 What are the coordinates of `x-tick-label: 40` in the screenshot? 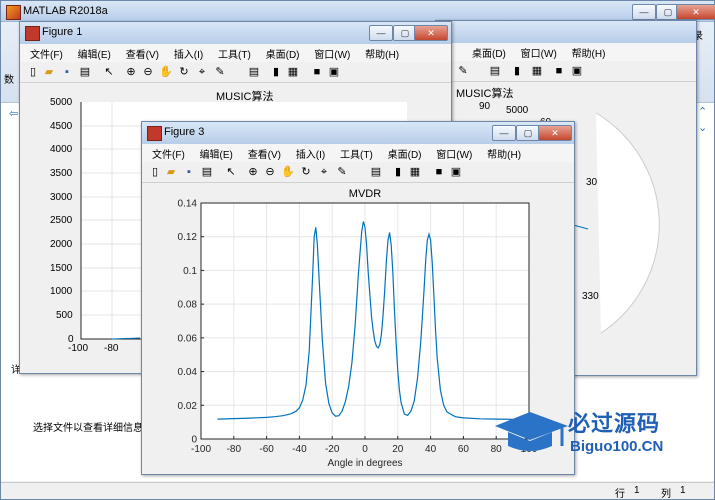 It's located at (431, 449).